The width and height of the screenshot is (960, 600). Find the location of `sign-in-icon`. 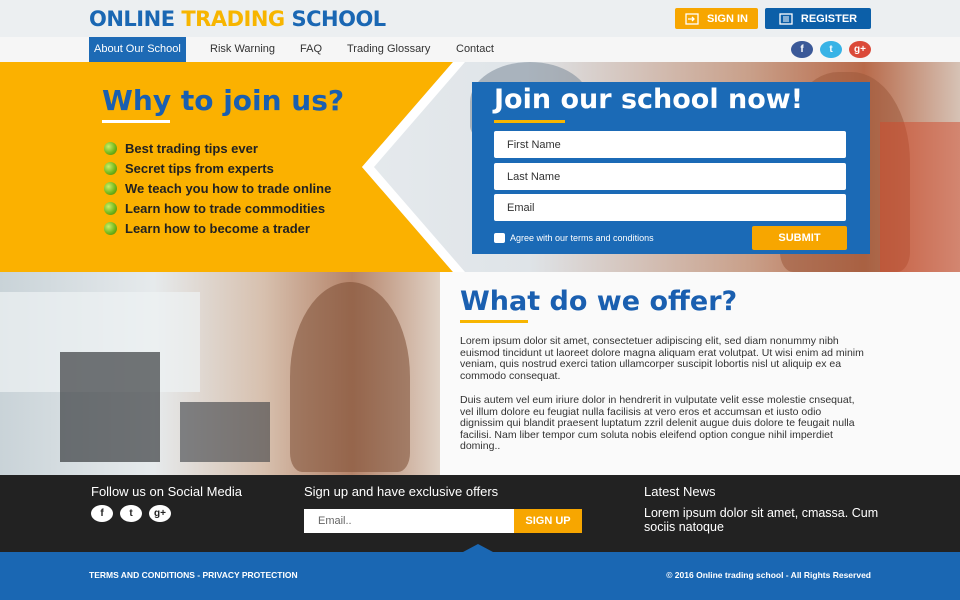

sign-in-icon is located at coordinates (692, 18).